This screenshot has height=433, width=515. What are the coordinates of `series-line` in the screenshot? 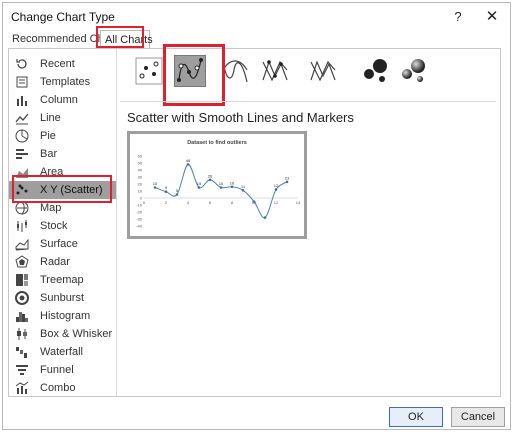 It's located at (221, 191).